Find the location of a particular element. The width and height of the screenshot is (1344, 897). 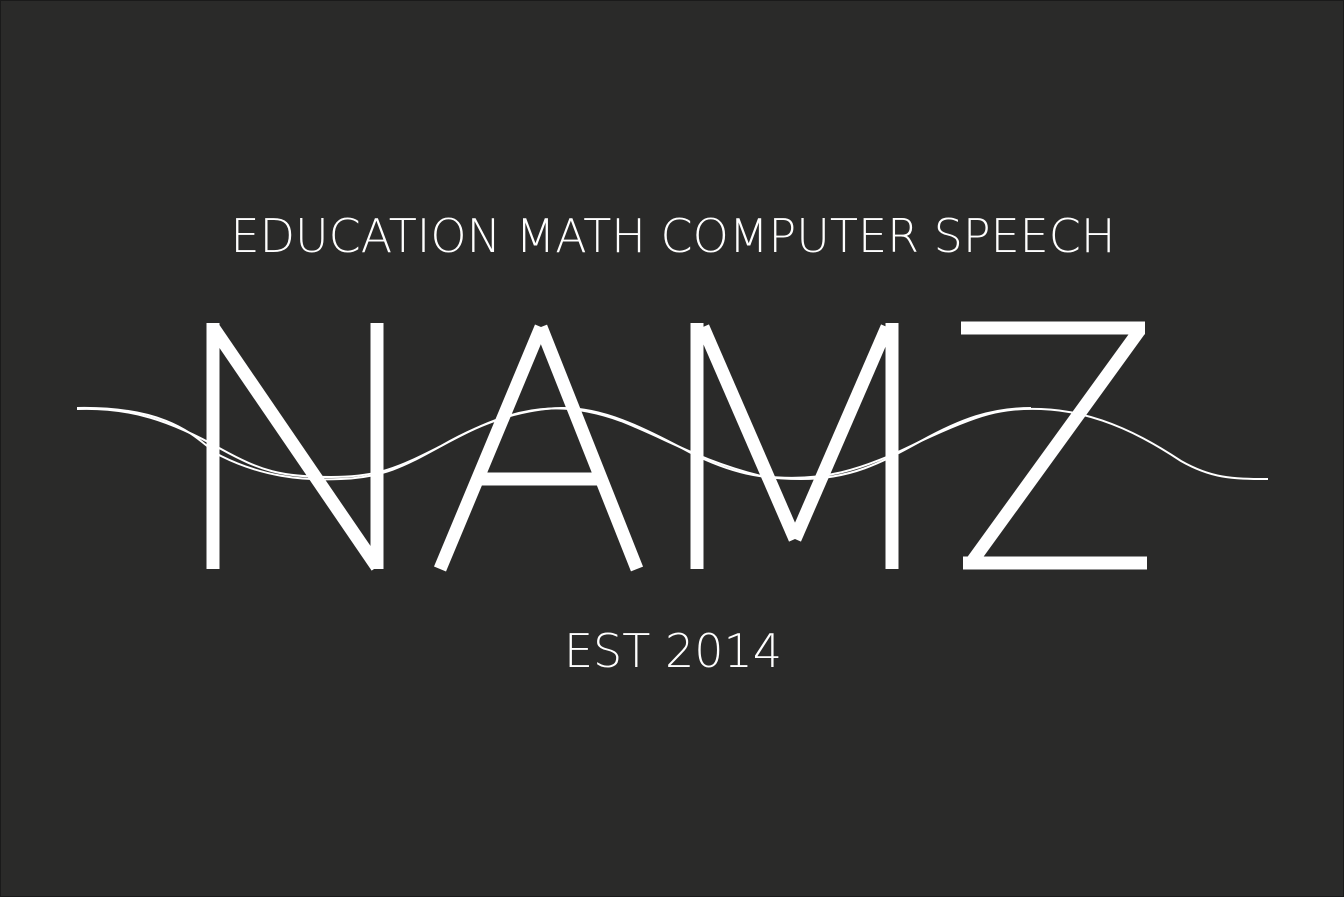

wave-lines is located at coordinates (672, 443).